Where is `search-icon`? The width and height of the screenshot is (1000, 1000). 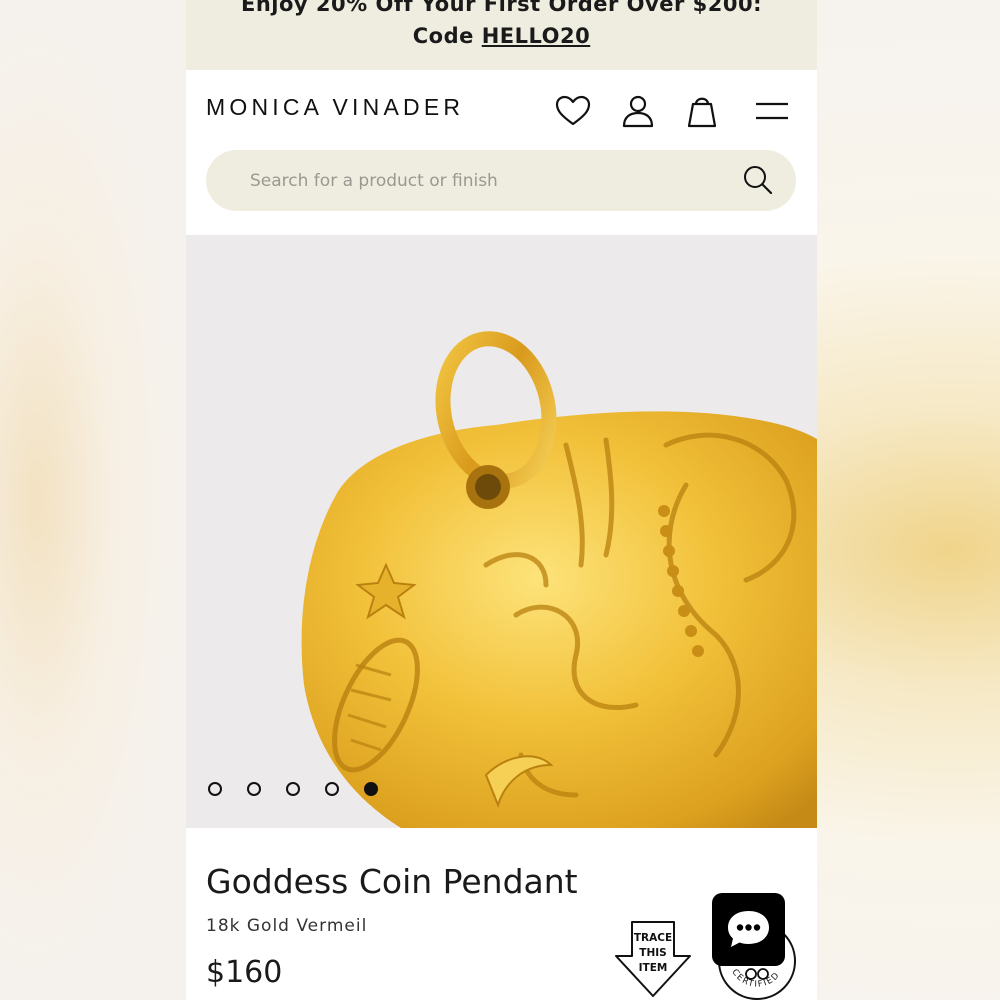 search-icon is located at coordinates (758, 180).